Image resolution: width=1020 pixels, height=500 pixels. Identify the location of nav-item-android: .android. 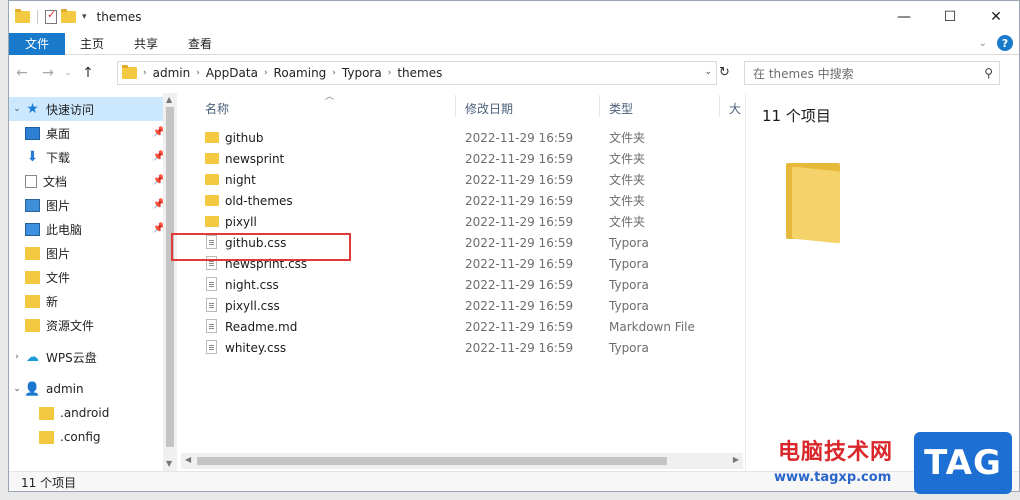
(92, 413).